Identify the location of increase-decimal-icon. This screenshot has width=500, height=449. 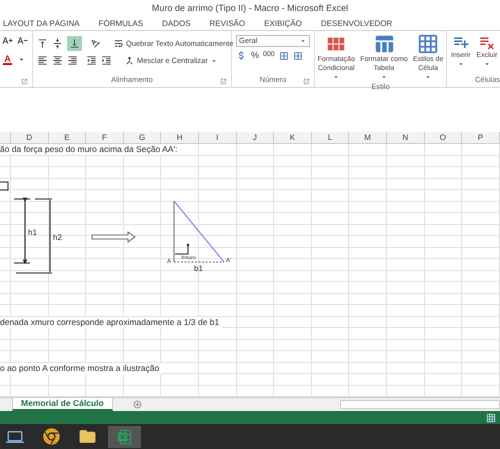
(283, 55).